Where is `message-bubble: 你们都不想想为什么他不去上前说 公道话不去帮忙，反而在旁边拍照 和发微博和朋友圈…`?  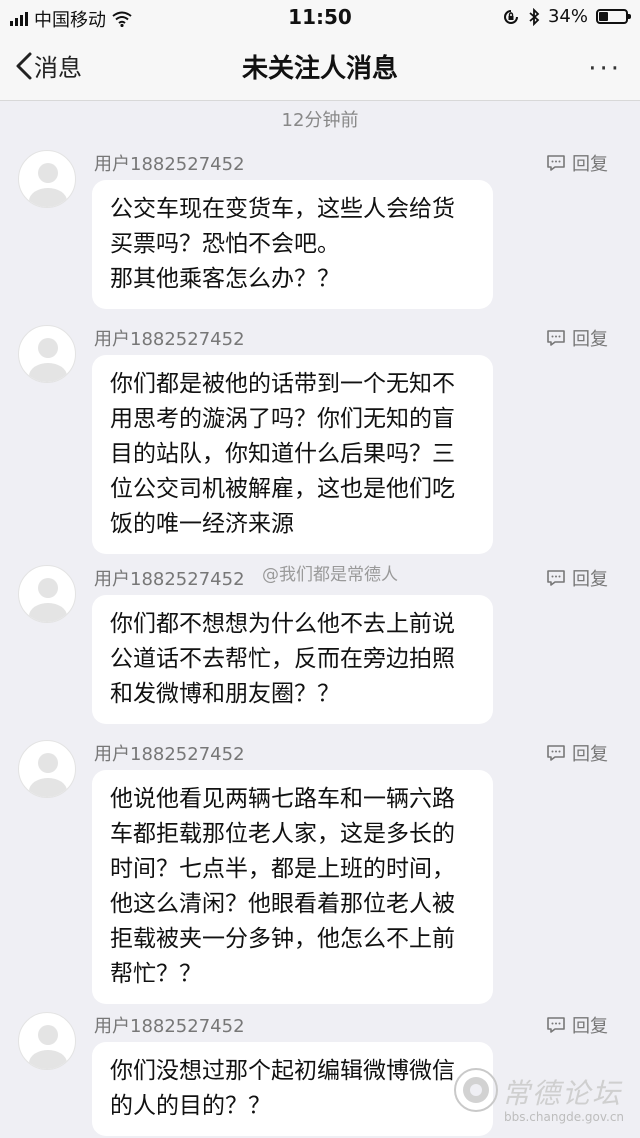 message-bubble: 你们都不想想为什么他不去上前说 公道话不去帮忙，反而在旁边拍照 和发微博和朋友圈… is located at coordinates (292, 659).